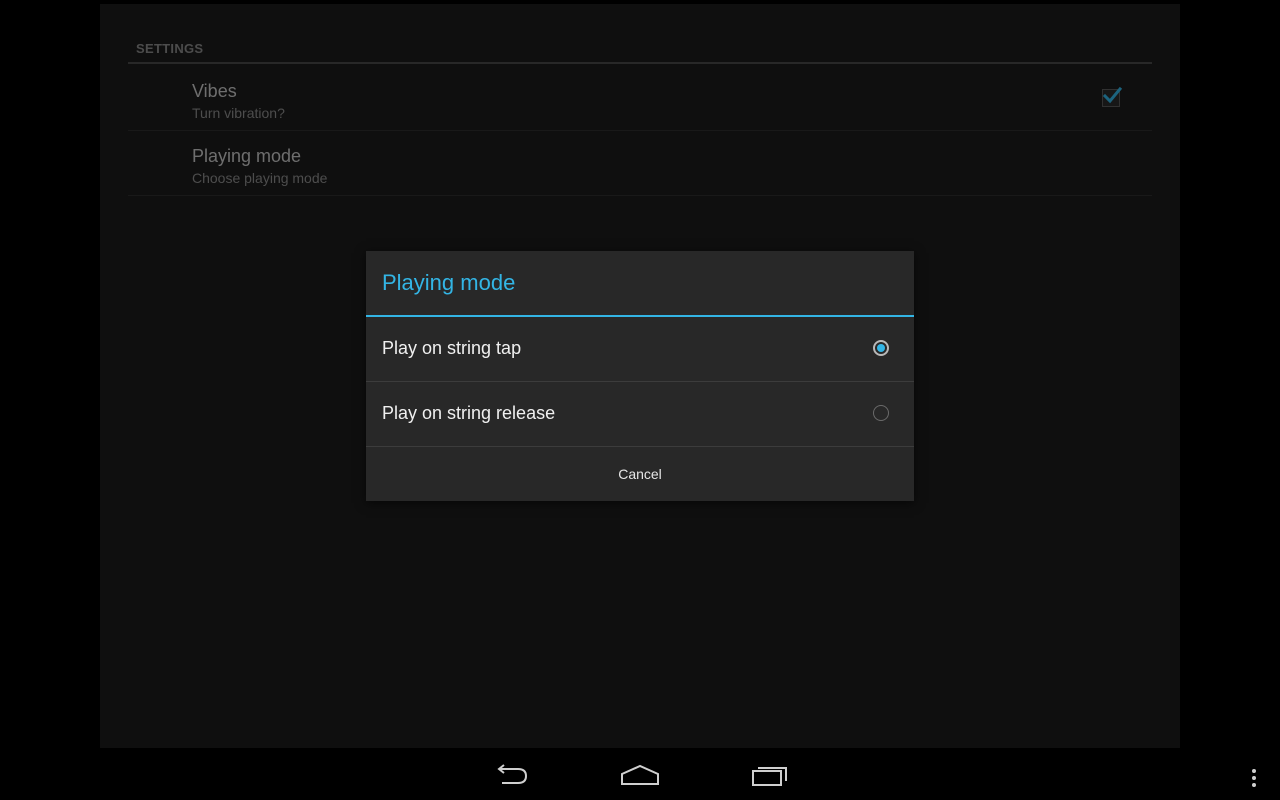 The image size is (1280, 800). Describe the element at coordinates (449, 282) in the screenshot. I see `dialog-title: Playing mode` at that location.